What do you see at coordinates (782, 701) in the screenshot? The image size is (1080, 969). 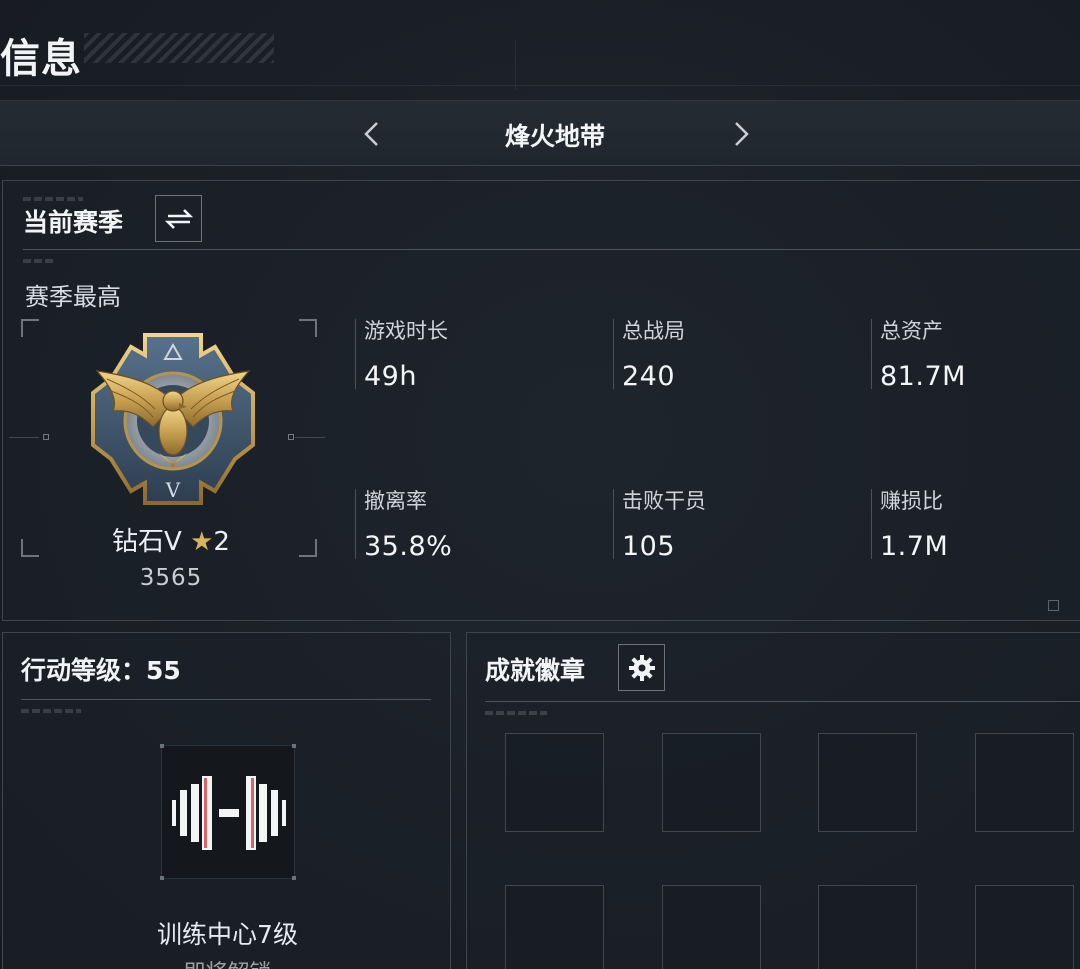 I see `badges-divider` at bounding box center [782, 701].